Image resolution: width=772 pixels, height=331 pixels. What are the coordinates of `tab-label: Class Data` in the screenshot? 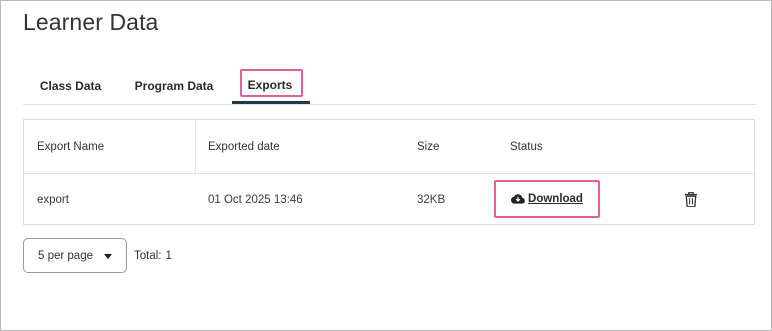 It's located at (70, 85).